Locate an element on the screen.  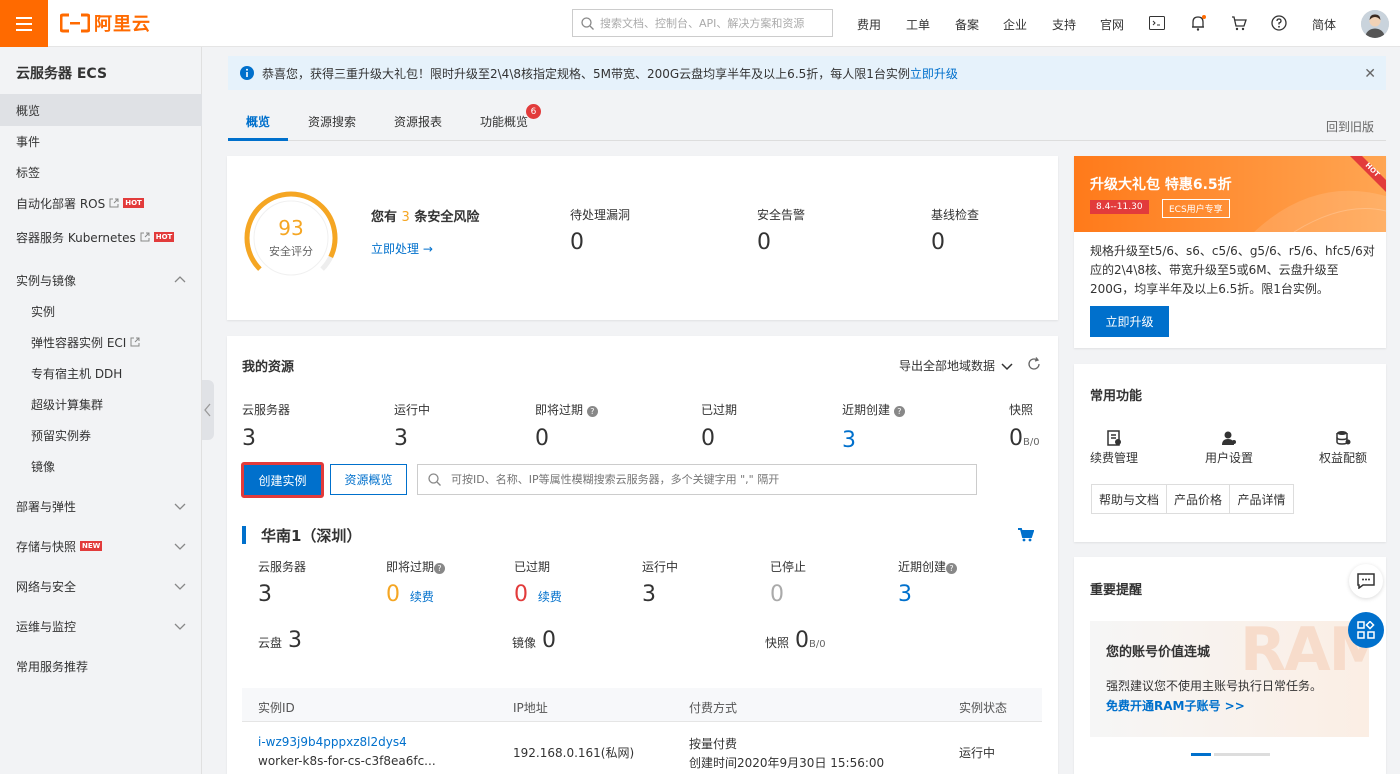
sidebar-item-events: 事件 is located at coordinates (101, 141).